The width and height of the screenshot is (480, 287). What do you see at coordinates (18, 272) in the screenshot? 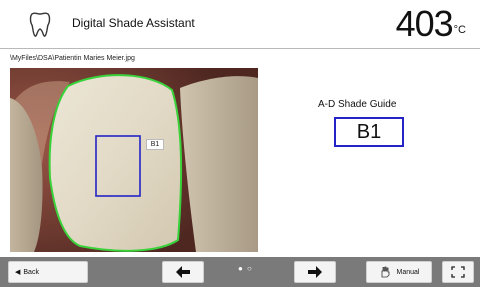
I see `back-triangle-icon: ◀` at bounding box center [18, 272].